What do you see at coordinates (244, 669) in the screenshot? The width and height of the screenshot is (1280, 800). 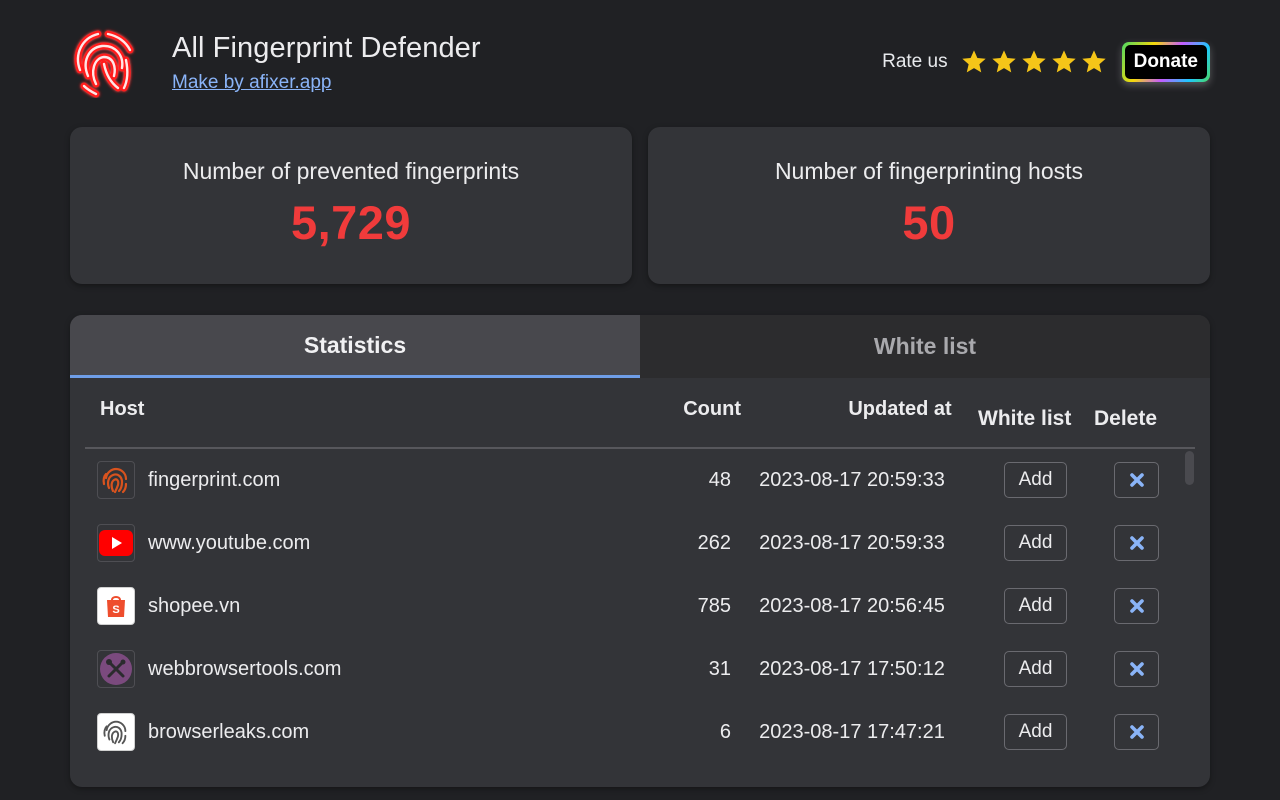 I see `host-name: webbrowsertools.com` at bounding box center [244, 669].